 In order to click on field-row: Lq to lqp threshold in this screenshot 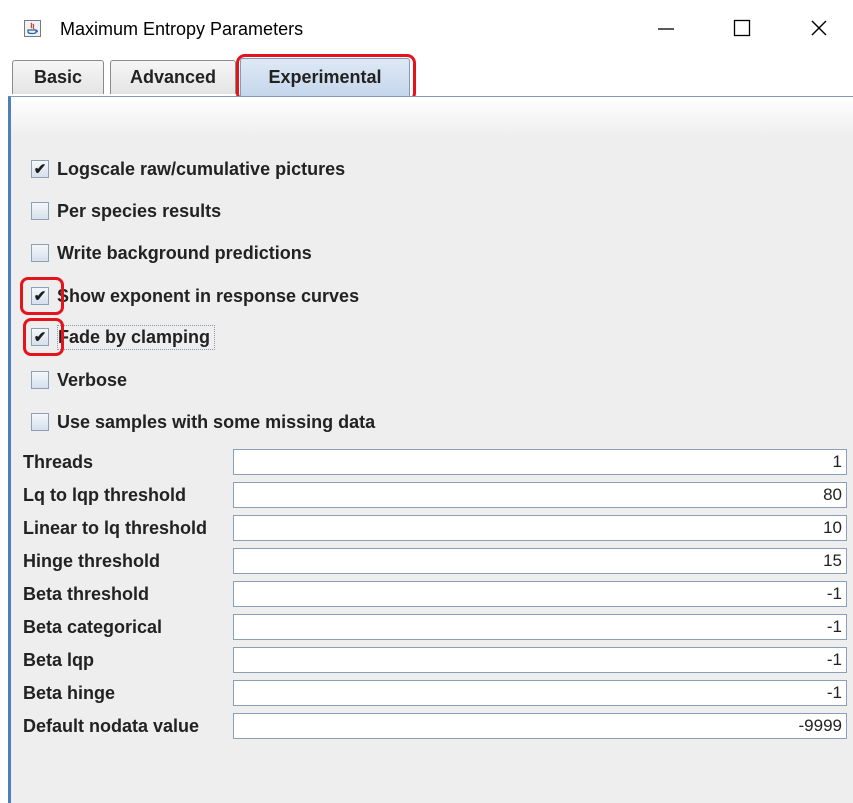, I will do `click(438, 495)`.